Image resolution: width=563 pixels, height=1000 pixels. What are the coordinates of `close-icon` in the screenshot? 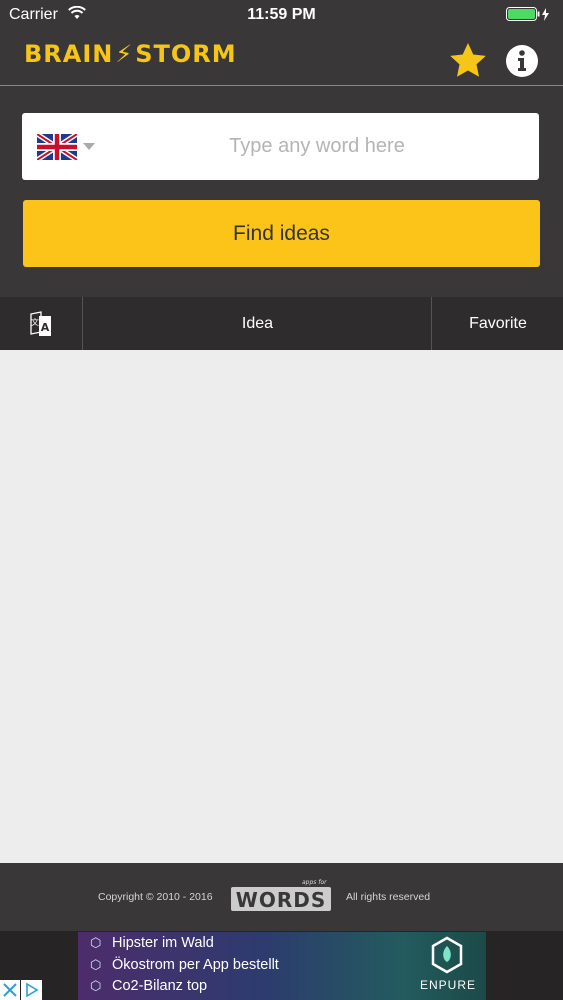 It's located at (10, 990).